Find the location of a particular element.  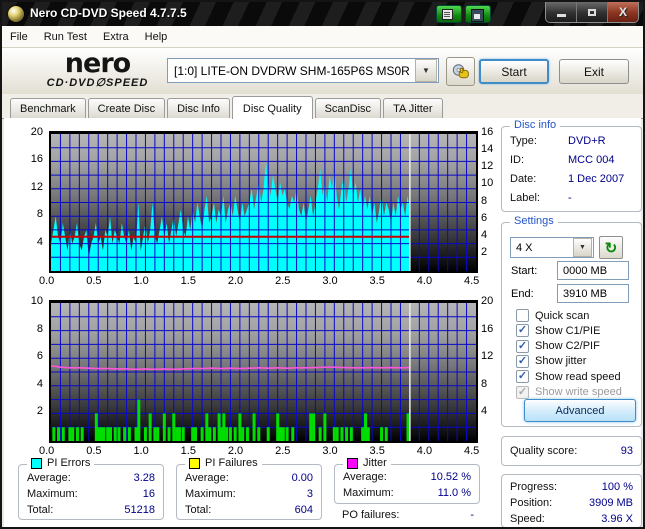

checkbox-show-jitter: ✓ Show jitter is located at coordinates (551, 361).